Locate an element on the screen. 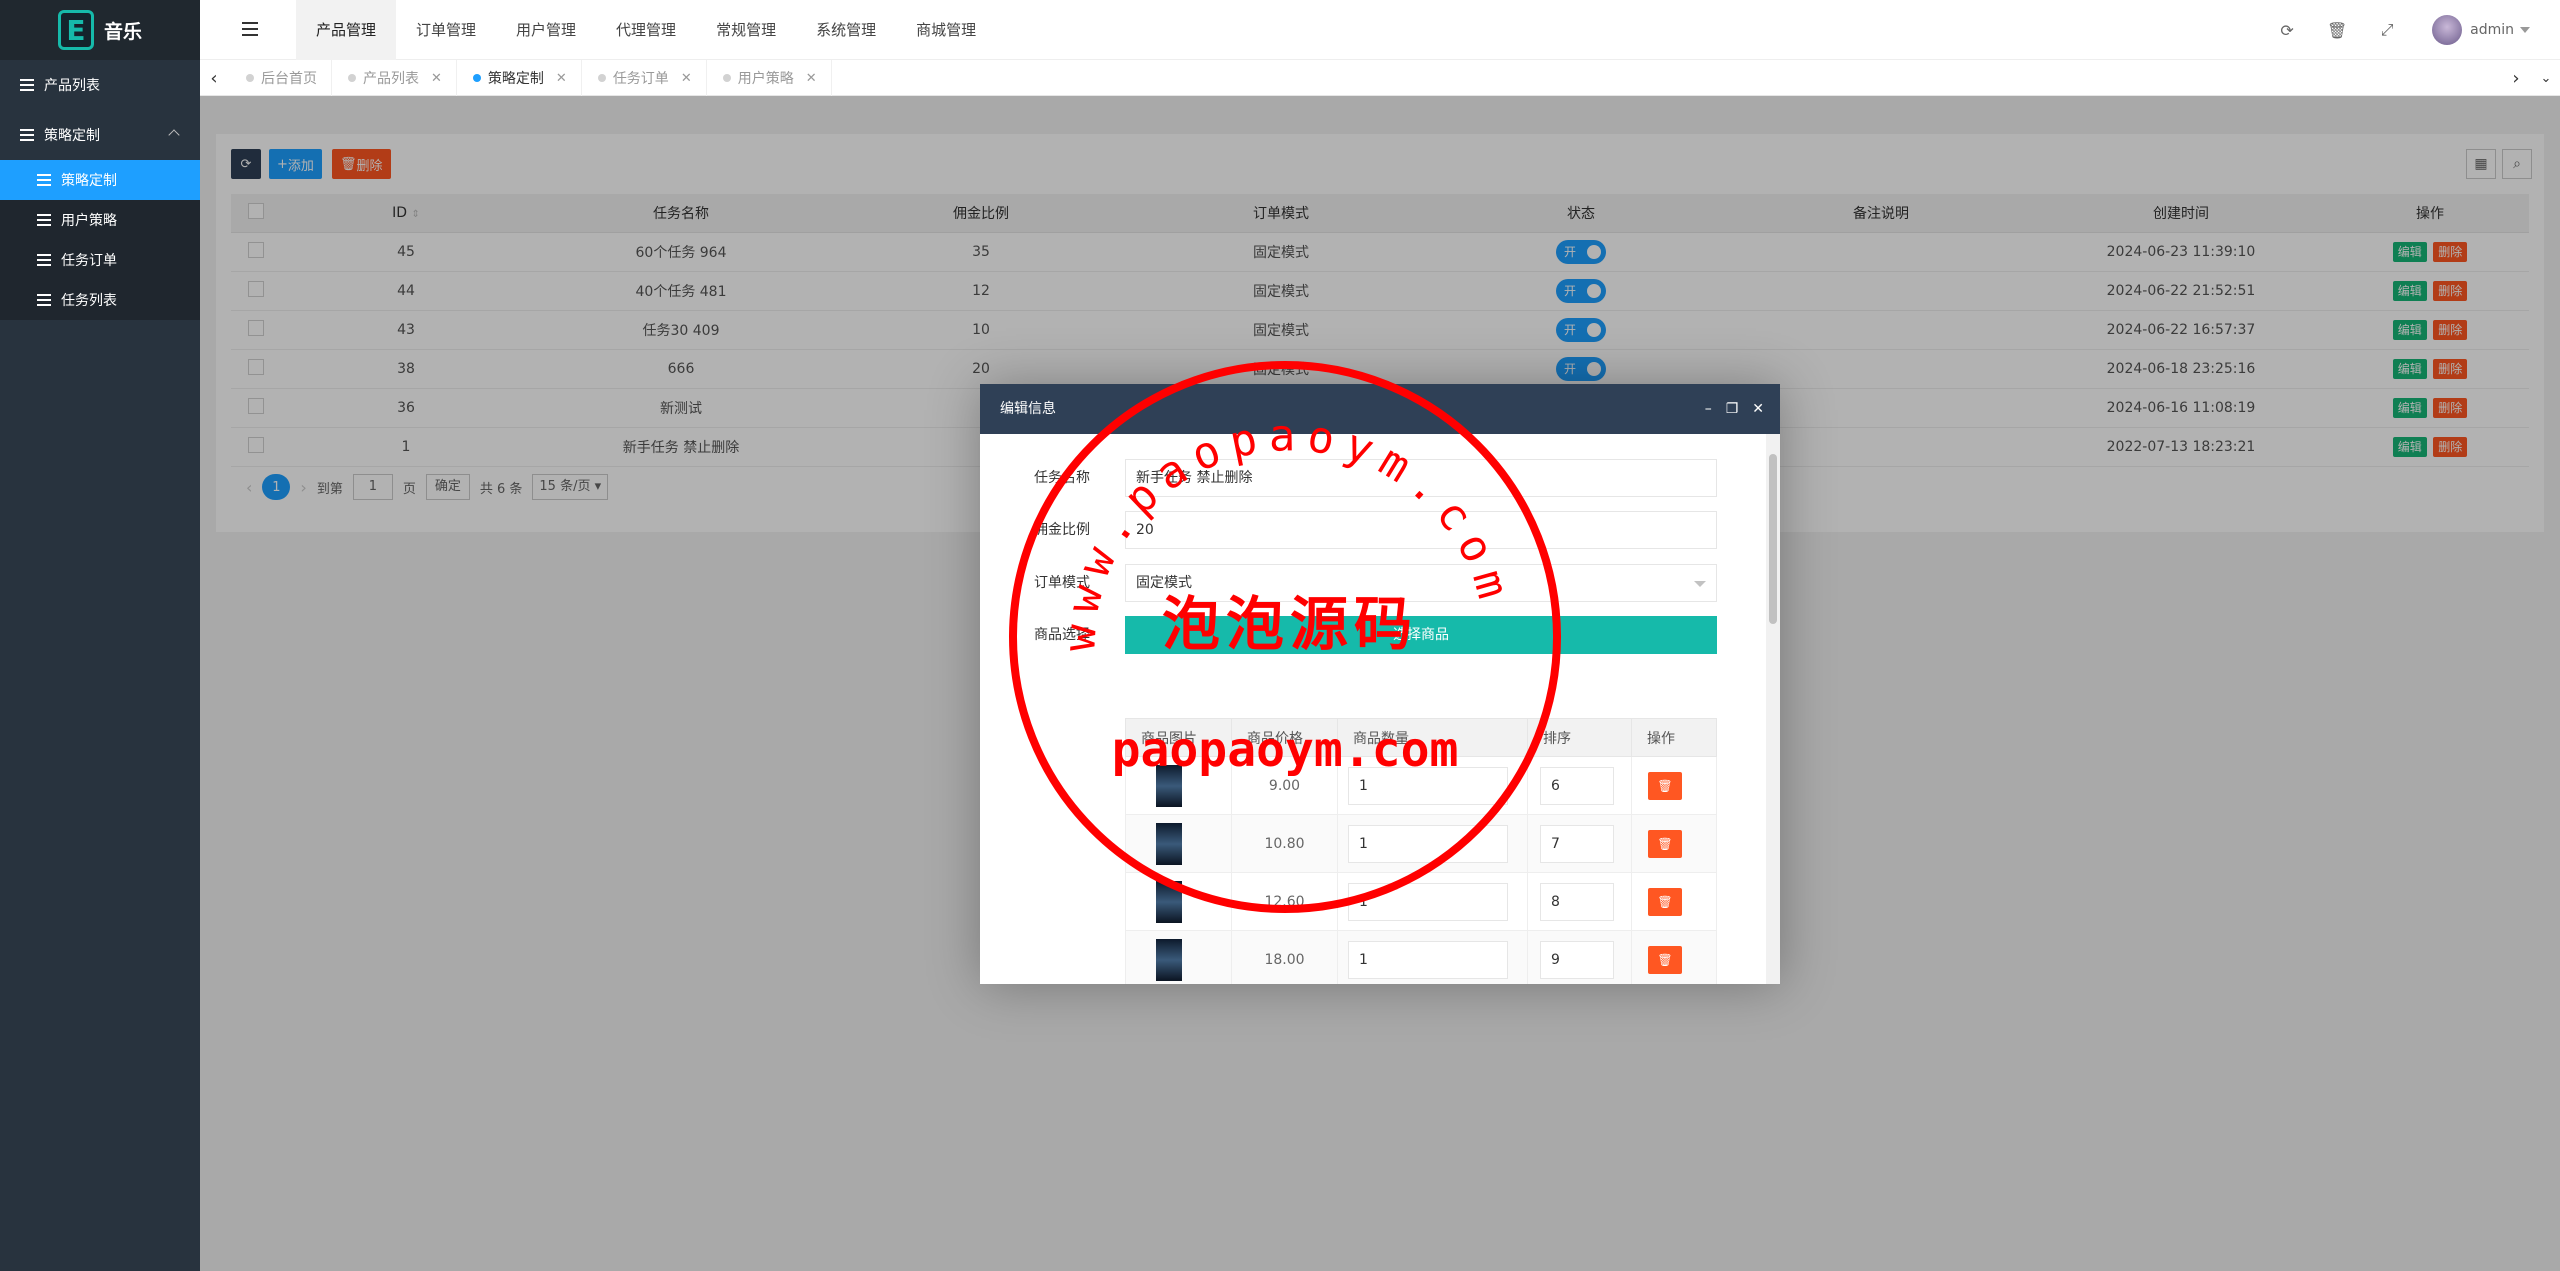 Image resolution: width=2560 pixels, height=1271 pixels. sidebar-subitem-user-strategy: 用户策略 is located at coordinates (100, 220).